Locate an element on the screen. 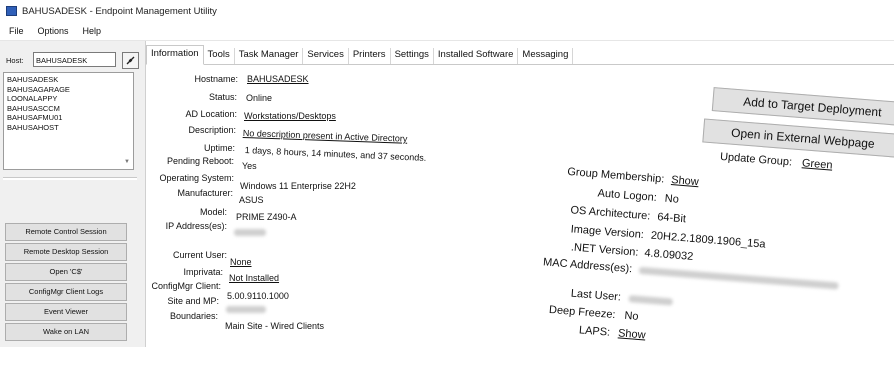 The image size is (894, 375). ip-value is located at coordinates (250, 232).